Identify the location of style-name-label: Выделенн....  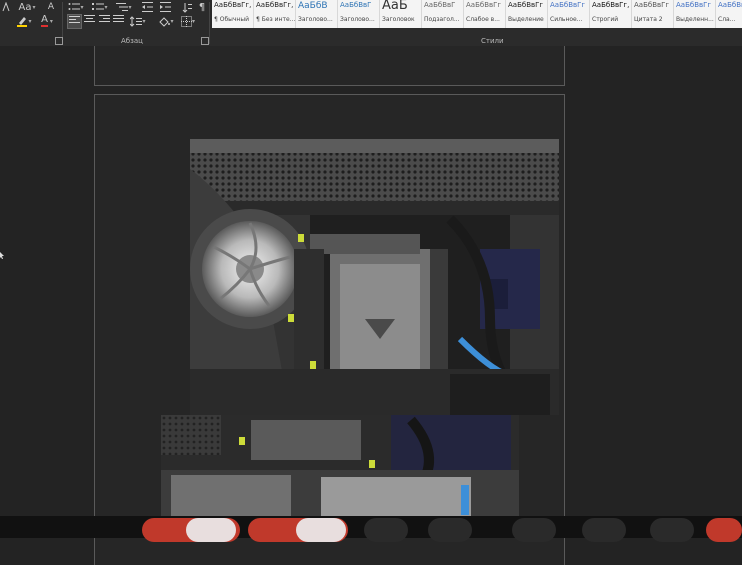
(695, 19).